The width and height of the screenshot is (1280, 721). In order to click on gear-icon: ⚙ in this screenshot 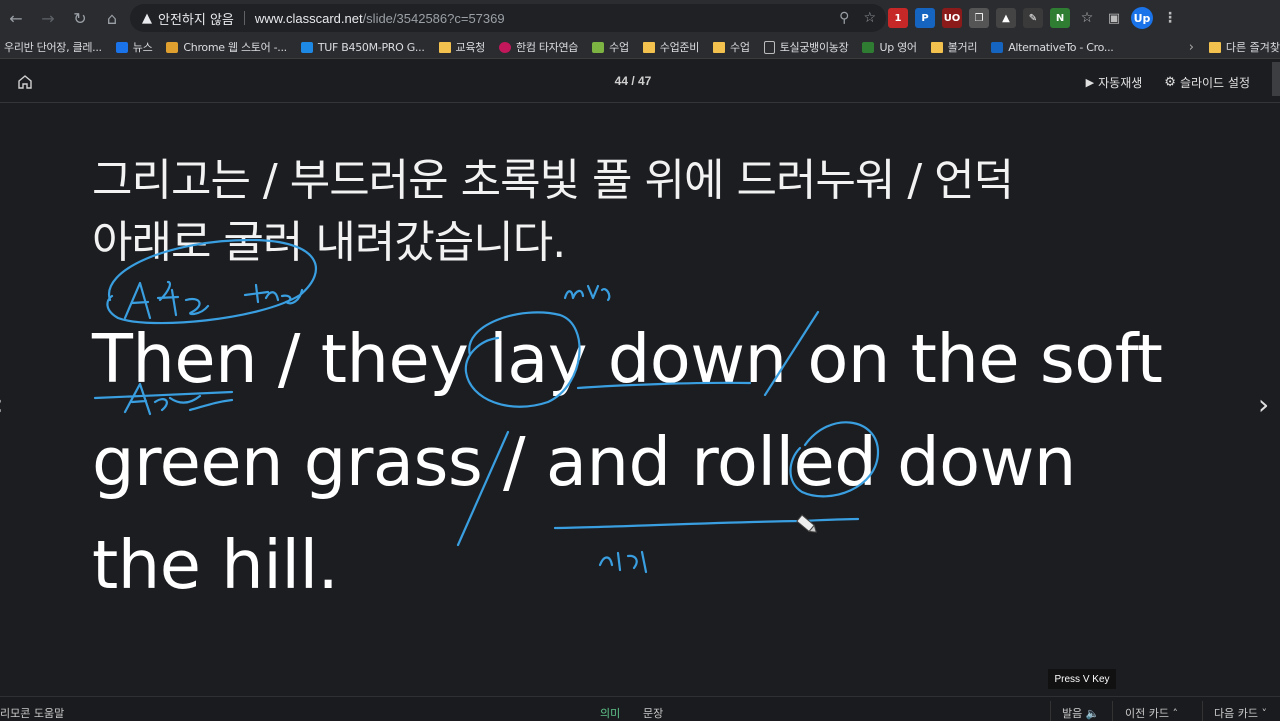, I will do `click(1170, 82)`.